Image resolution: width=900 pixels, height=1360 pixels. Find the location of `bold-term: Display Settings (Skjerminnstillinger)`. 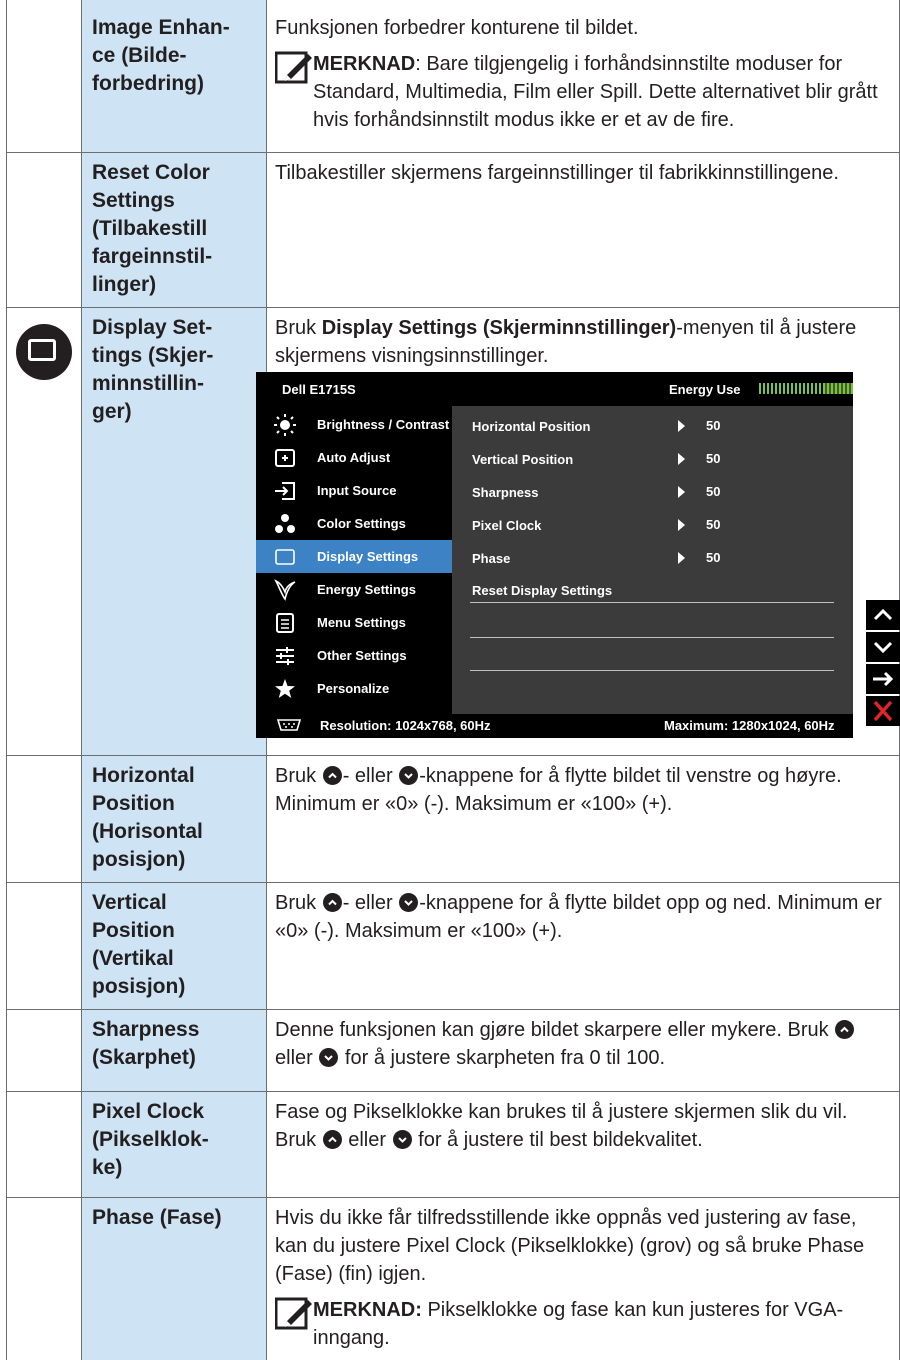

bold-term: Display Settings (Skjerminnstillinger) is located at coordinates (499, 327).